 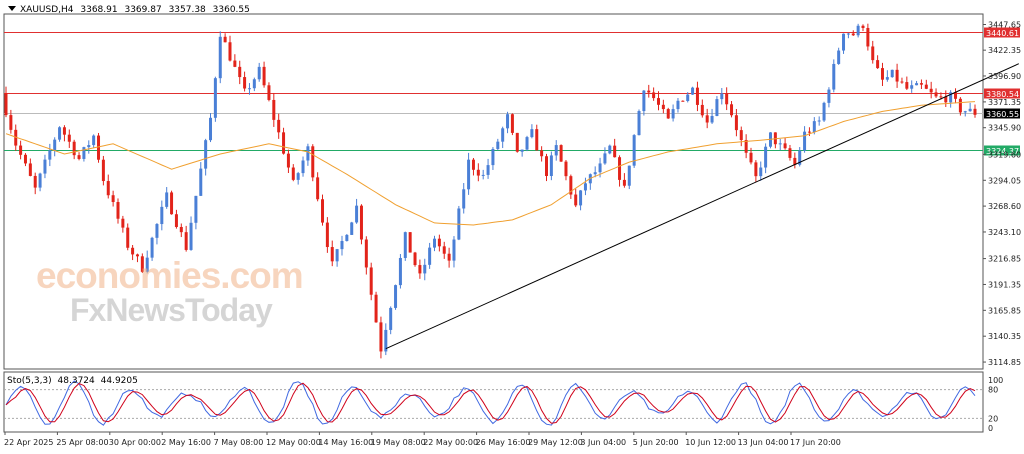 What do you see at coordinates (293, 442) in the screenshot?
I see `time-tick-label: 12 May 00:00` at bounding box center [293, 442].